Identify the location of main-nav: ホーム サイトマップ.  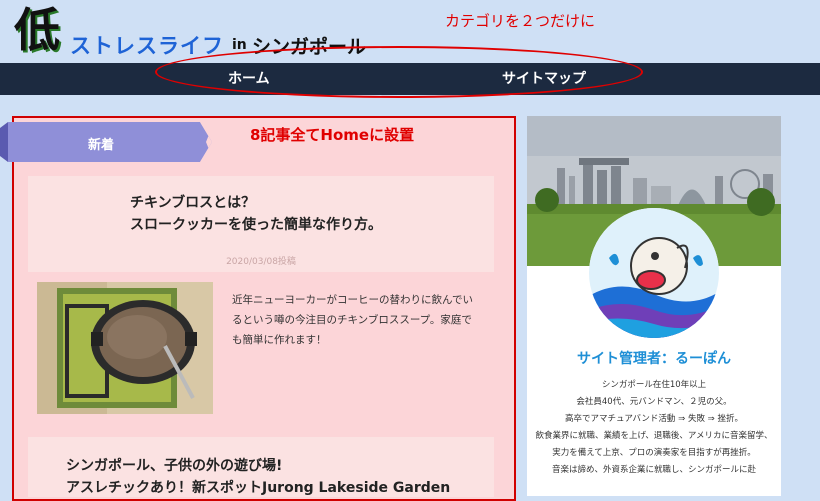
(410, 79).